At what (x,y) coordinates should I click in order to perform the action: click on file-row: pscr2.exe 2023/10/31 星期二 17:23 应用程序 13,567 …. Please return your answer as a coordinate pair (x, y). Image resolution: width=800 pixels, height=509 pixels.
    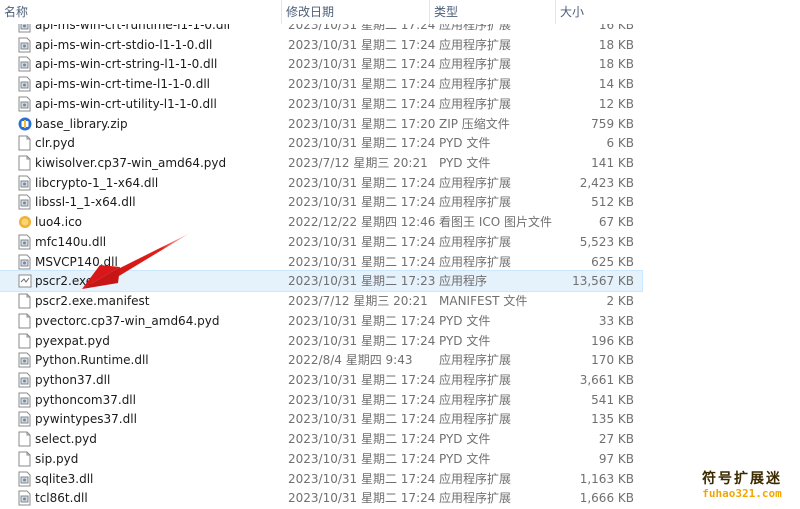
    Looking at the image, I should click on (321, 281).